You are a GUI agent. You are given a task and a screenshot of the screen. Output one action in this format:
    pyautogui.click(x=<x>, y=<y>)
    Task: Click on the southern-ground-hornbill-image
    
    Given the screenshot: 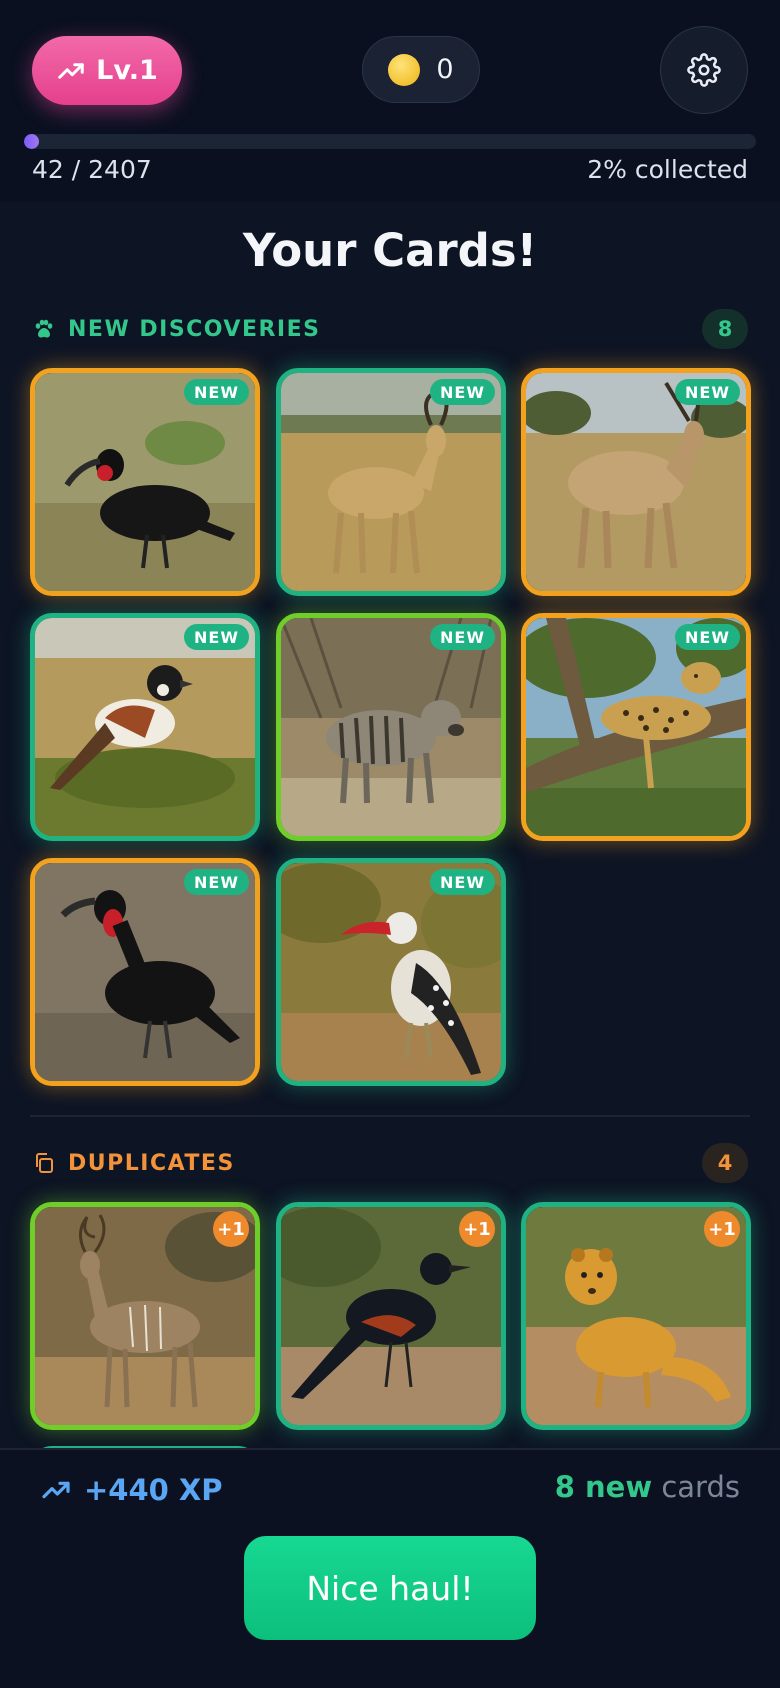 What is the action you would take?
    pyautogui.click(x=145, y=482)
    